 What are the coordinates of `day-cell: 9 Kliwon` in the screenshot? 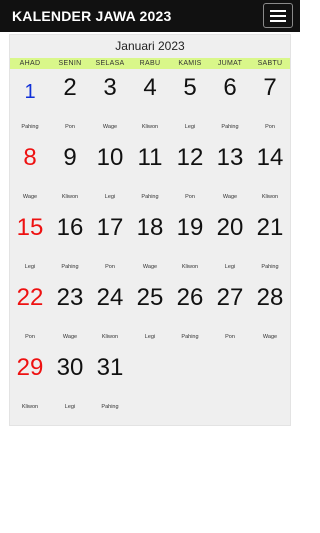 It's located at (70, 174).